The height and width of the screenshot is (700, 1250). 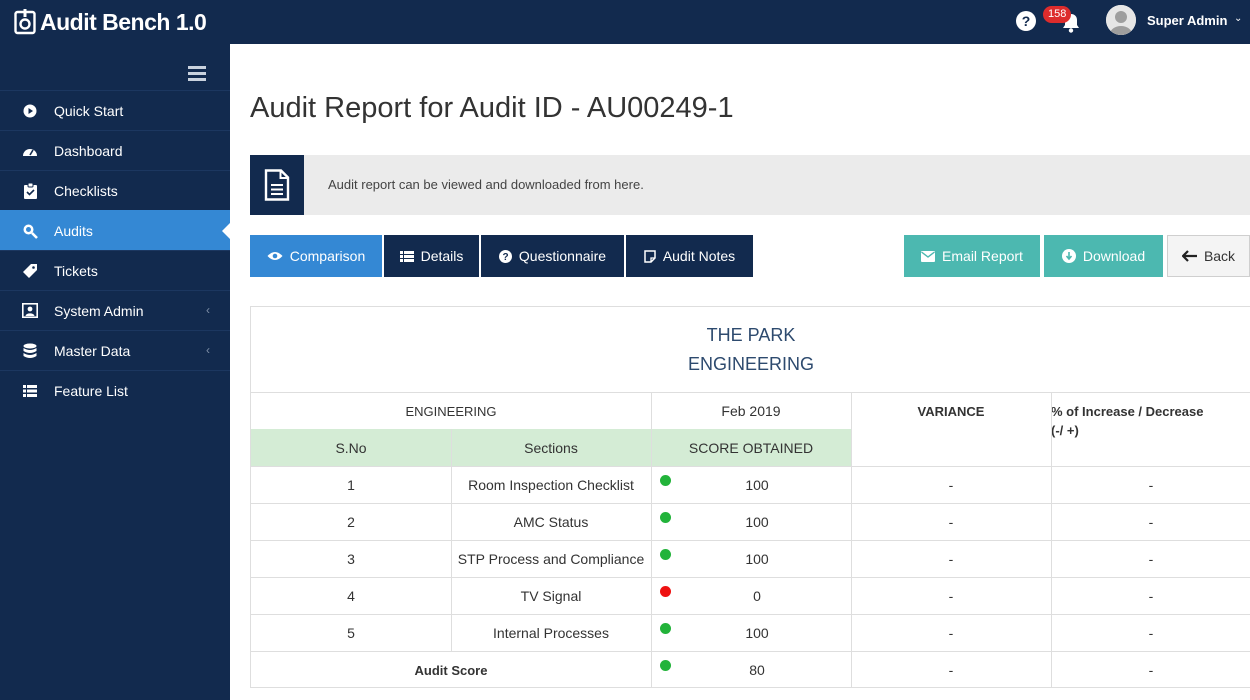 I want to click on tab-label: Audit Notes, so click(x=699, y=256).